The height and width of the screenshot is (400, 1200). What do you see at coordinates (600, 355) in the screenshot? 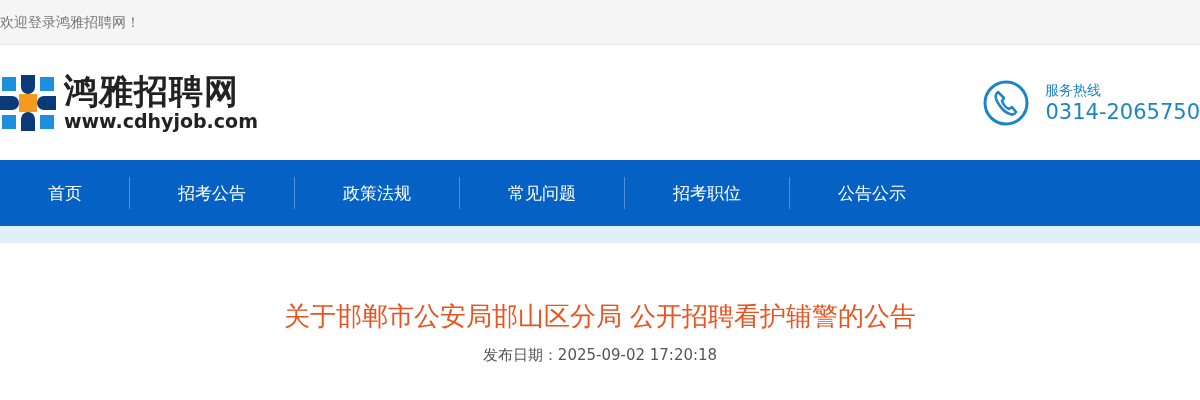
I see `publish-date: 发布日期：2025-09-02 17:20:18` at bounding box center [600, 355].